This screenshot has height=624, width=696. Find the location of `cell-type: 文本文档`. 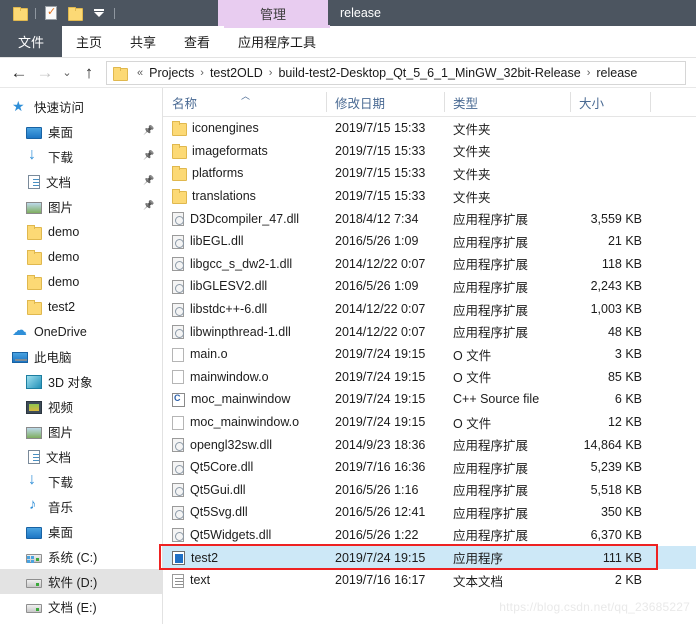

cell-type: 文本文档 is located at coordinates (478, 581).